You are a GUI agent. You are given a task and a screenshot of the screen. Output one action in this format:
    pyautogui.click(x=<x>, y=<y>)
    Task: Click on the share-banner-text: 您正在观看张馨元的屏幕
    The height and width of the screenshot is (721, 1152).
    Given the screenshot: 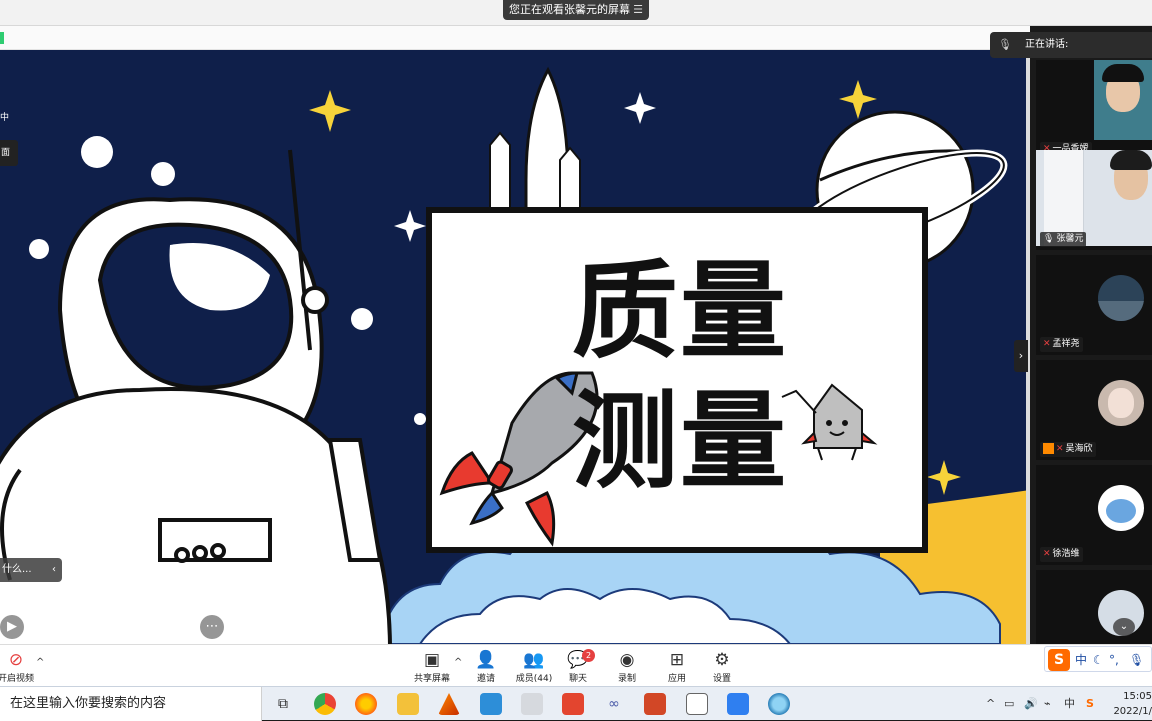 What is the action you would take?
    pyautogui.click(x=569, y=9)
    